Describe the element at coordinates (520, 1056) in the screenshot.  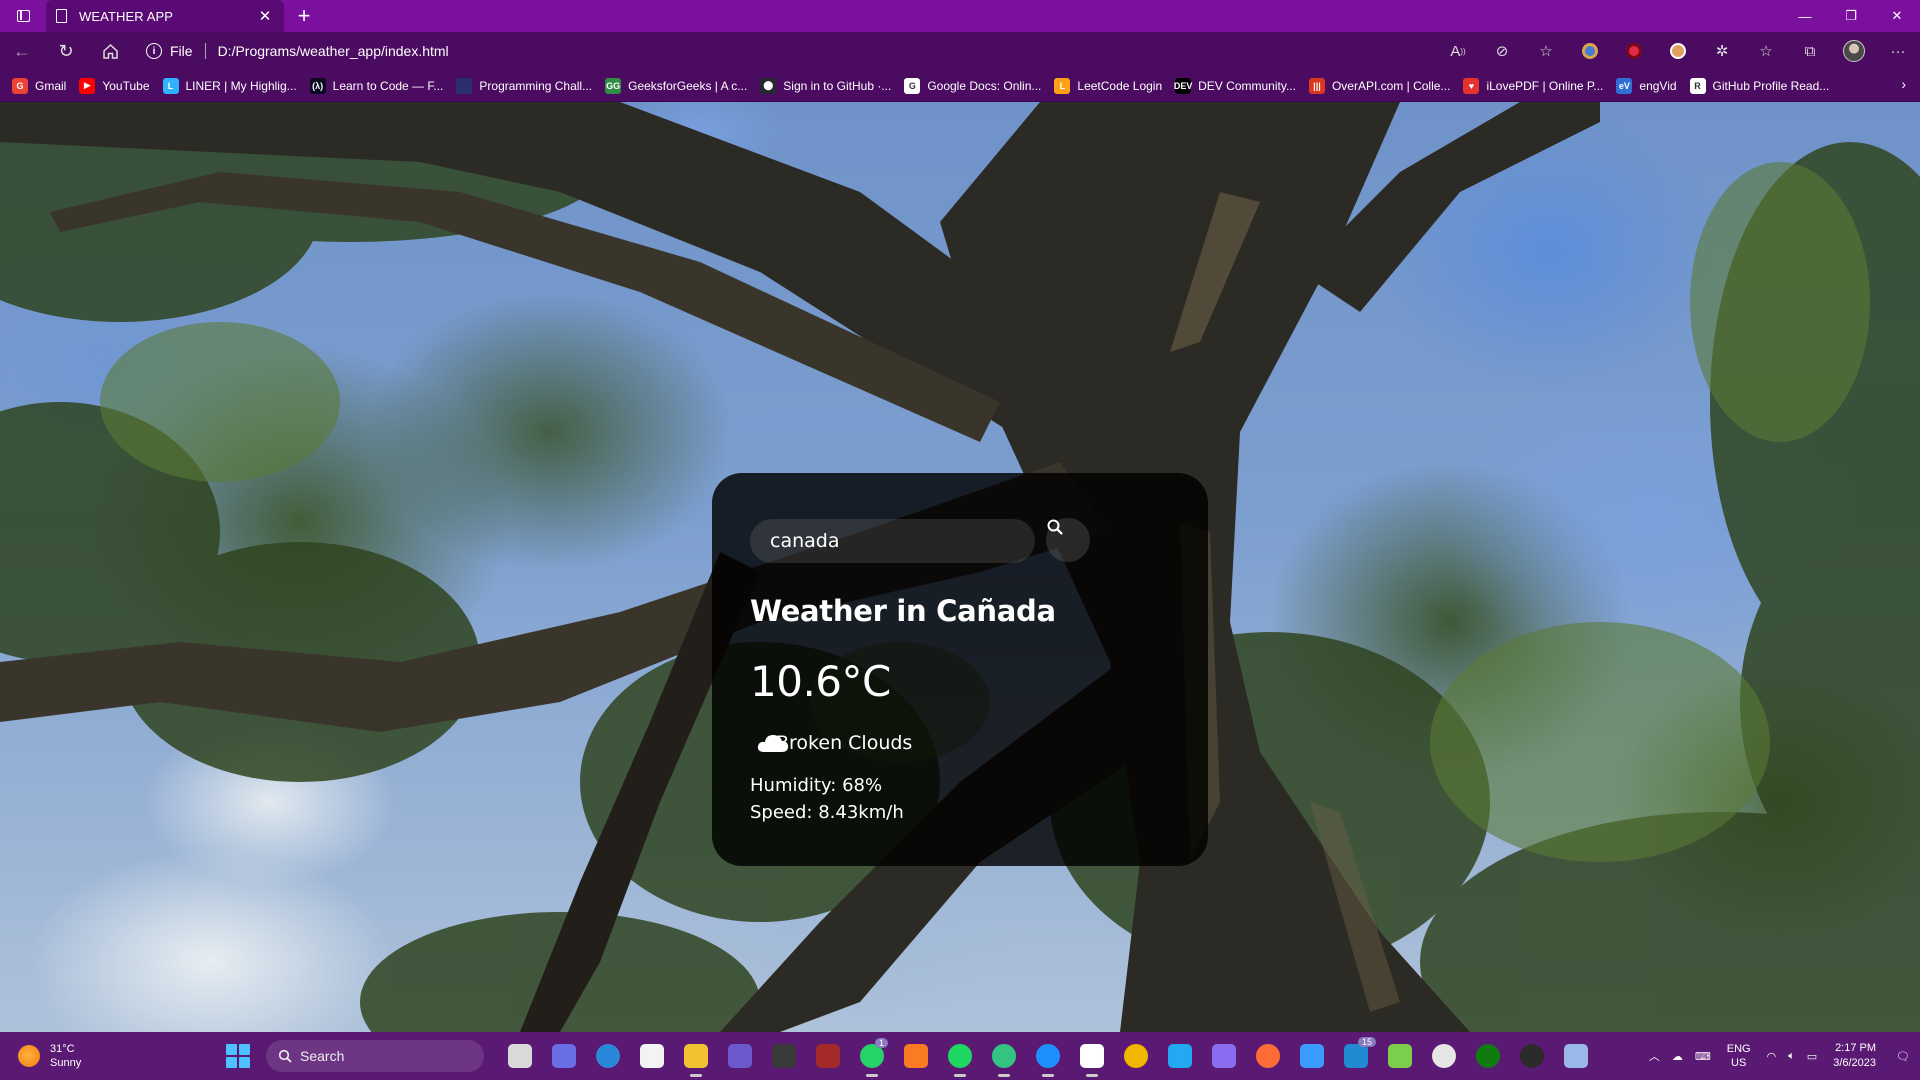
I see `task-view-icon` at that location.